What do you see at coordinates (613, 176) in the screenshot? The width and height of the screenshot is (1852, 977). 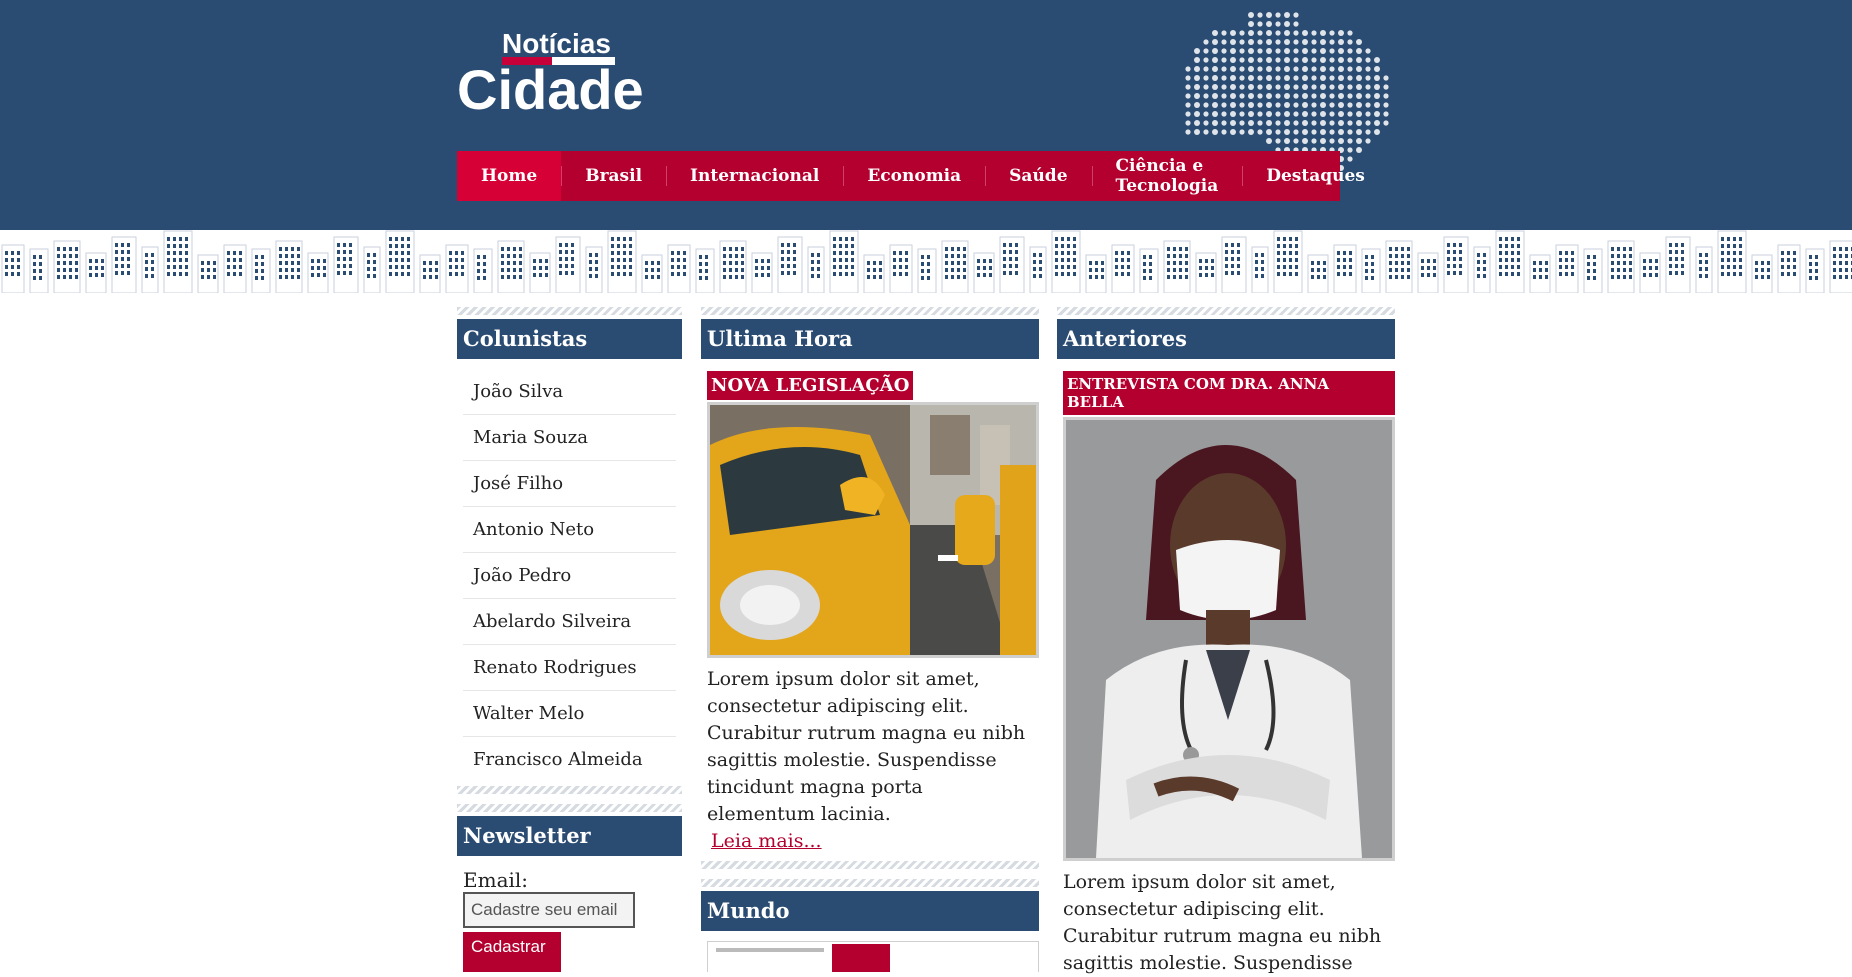 I see `nav-item-brasil: Brasil` at bounding box center [613, 176].